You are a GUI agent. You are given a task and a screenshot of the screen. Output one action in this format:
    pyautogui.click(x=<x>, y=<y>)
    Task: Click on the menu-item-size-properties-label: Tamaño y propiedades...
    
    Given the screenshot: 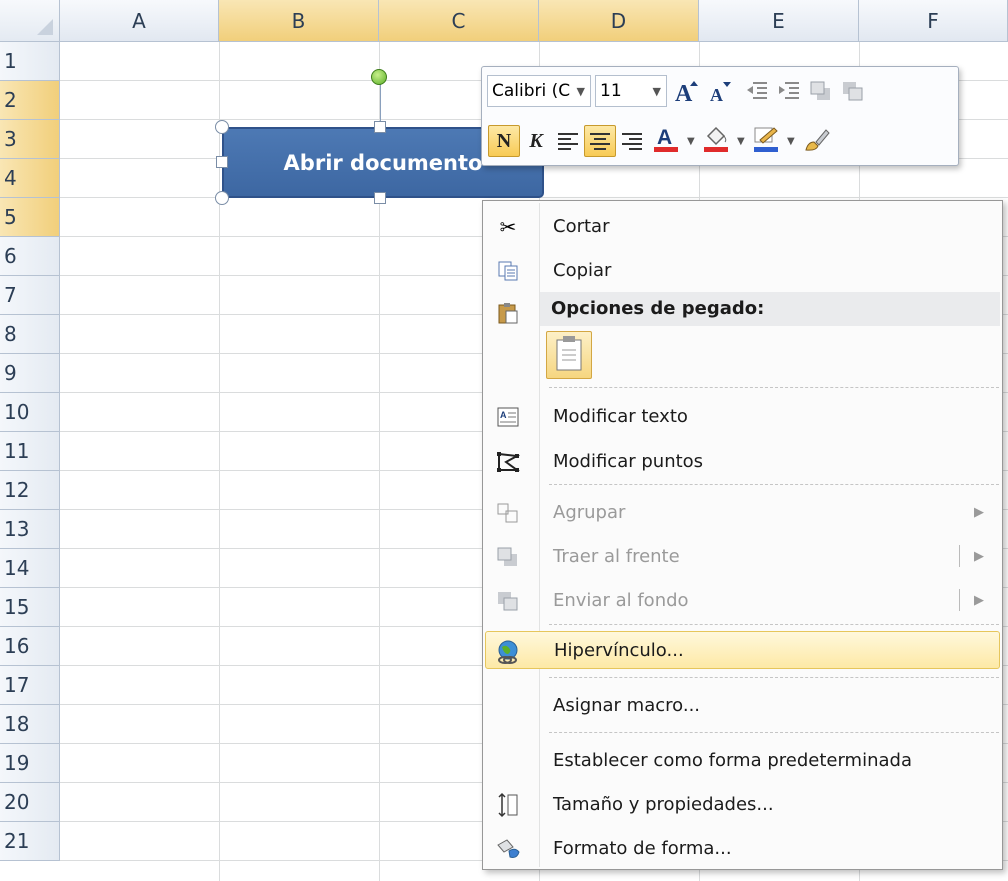 What is the action you would take?
    pyautogui.click(x=663, y=804)
    